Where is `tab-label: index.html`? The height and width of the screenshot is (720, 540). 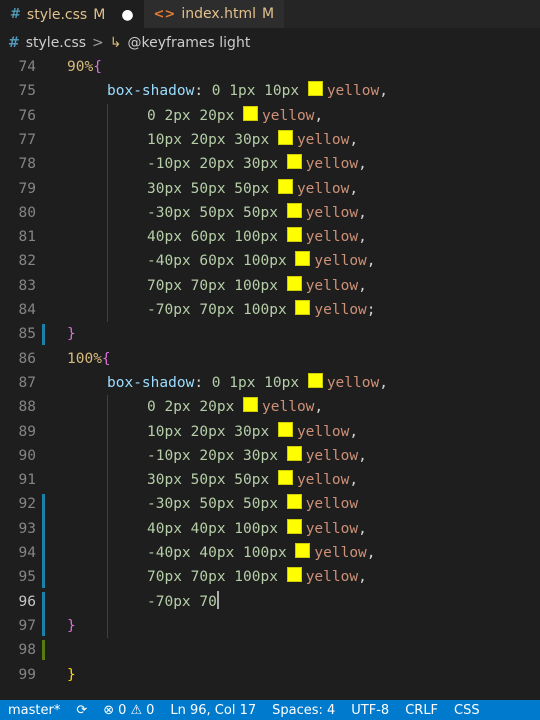 tab-label: index.html is located at coordinates (218, 14).